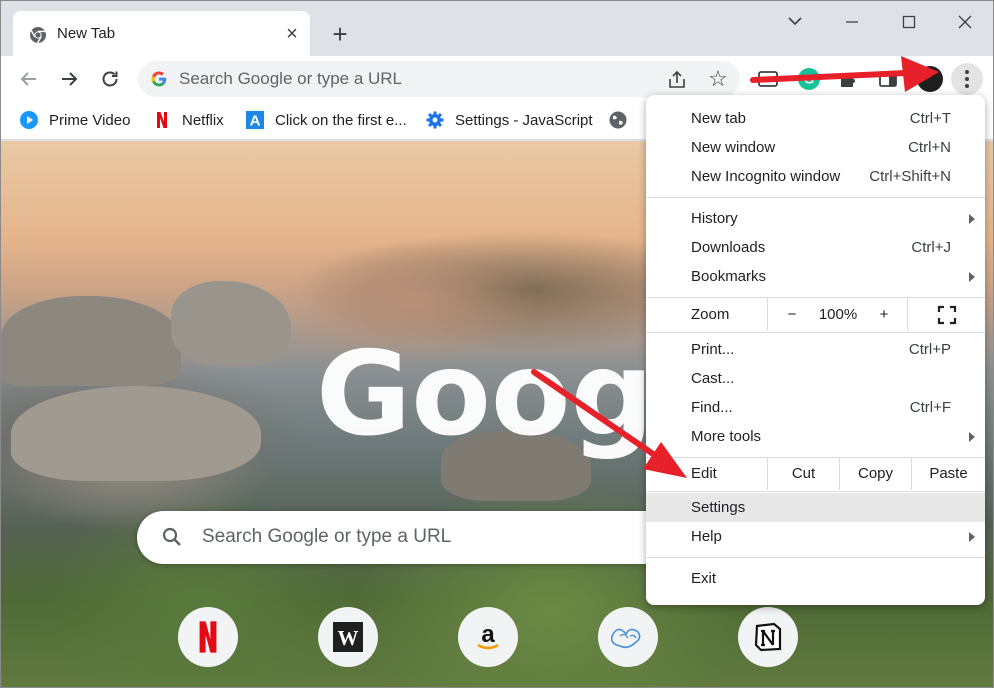 Image resolution: width=994 pixels, height=688 pixels. What do you see at coordinates (852, 22) in the screenshot?
I see `minimize-icon` at bounding box center [852, 22].